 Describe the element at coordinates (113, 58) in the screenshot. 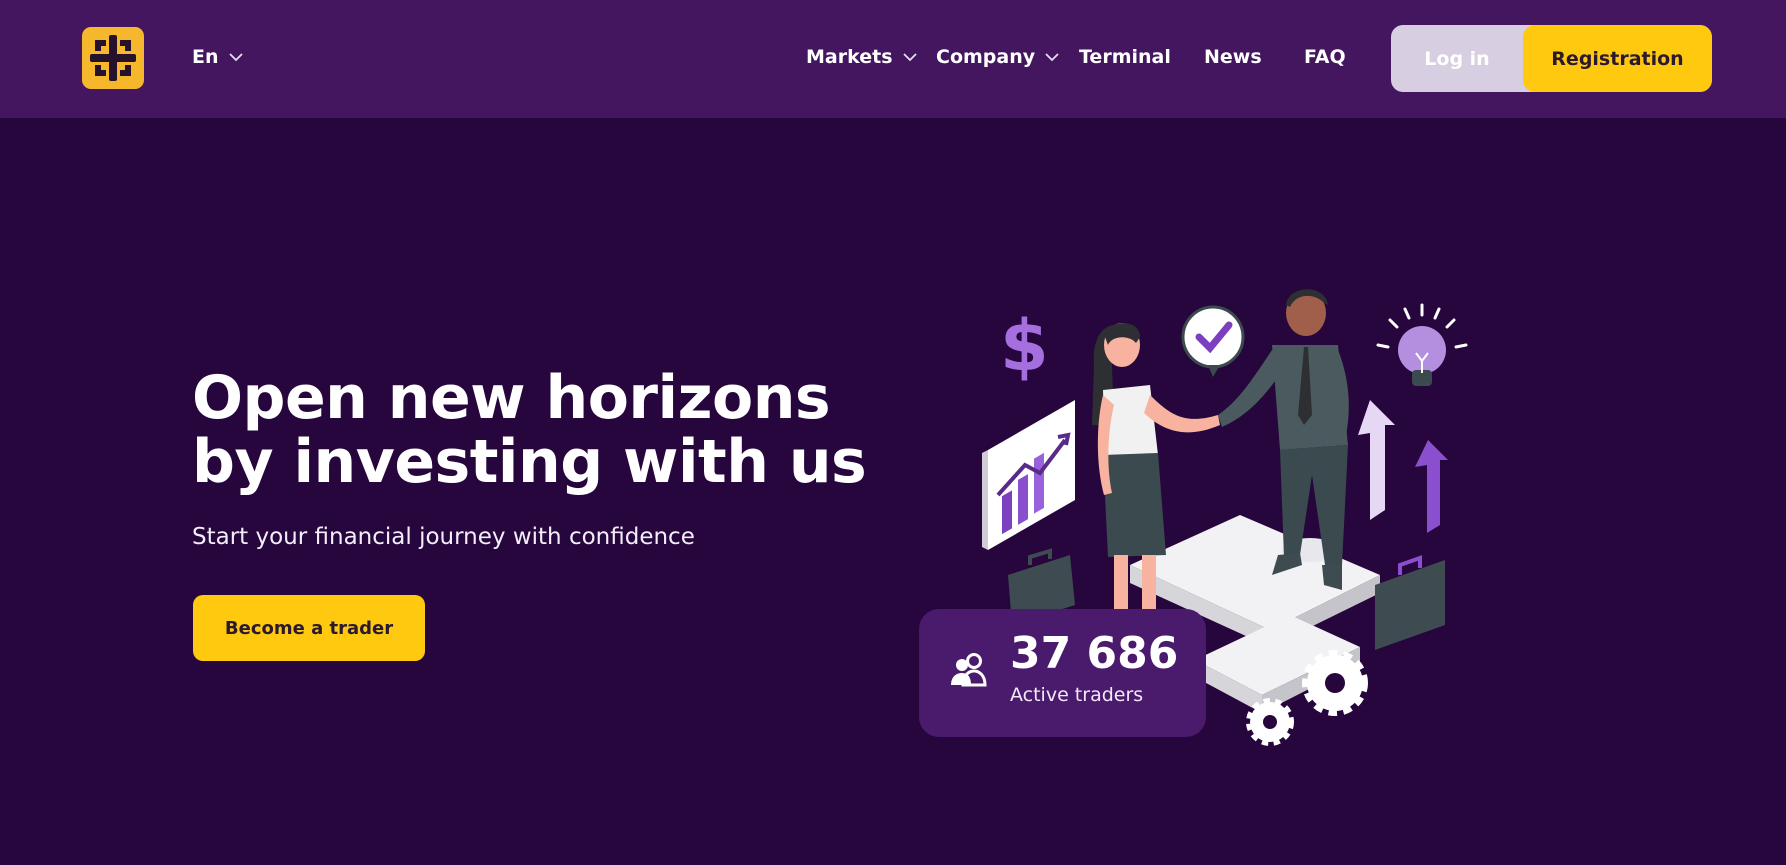

I see `brand-logo-icon` at that location.